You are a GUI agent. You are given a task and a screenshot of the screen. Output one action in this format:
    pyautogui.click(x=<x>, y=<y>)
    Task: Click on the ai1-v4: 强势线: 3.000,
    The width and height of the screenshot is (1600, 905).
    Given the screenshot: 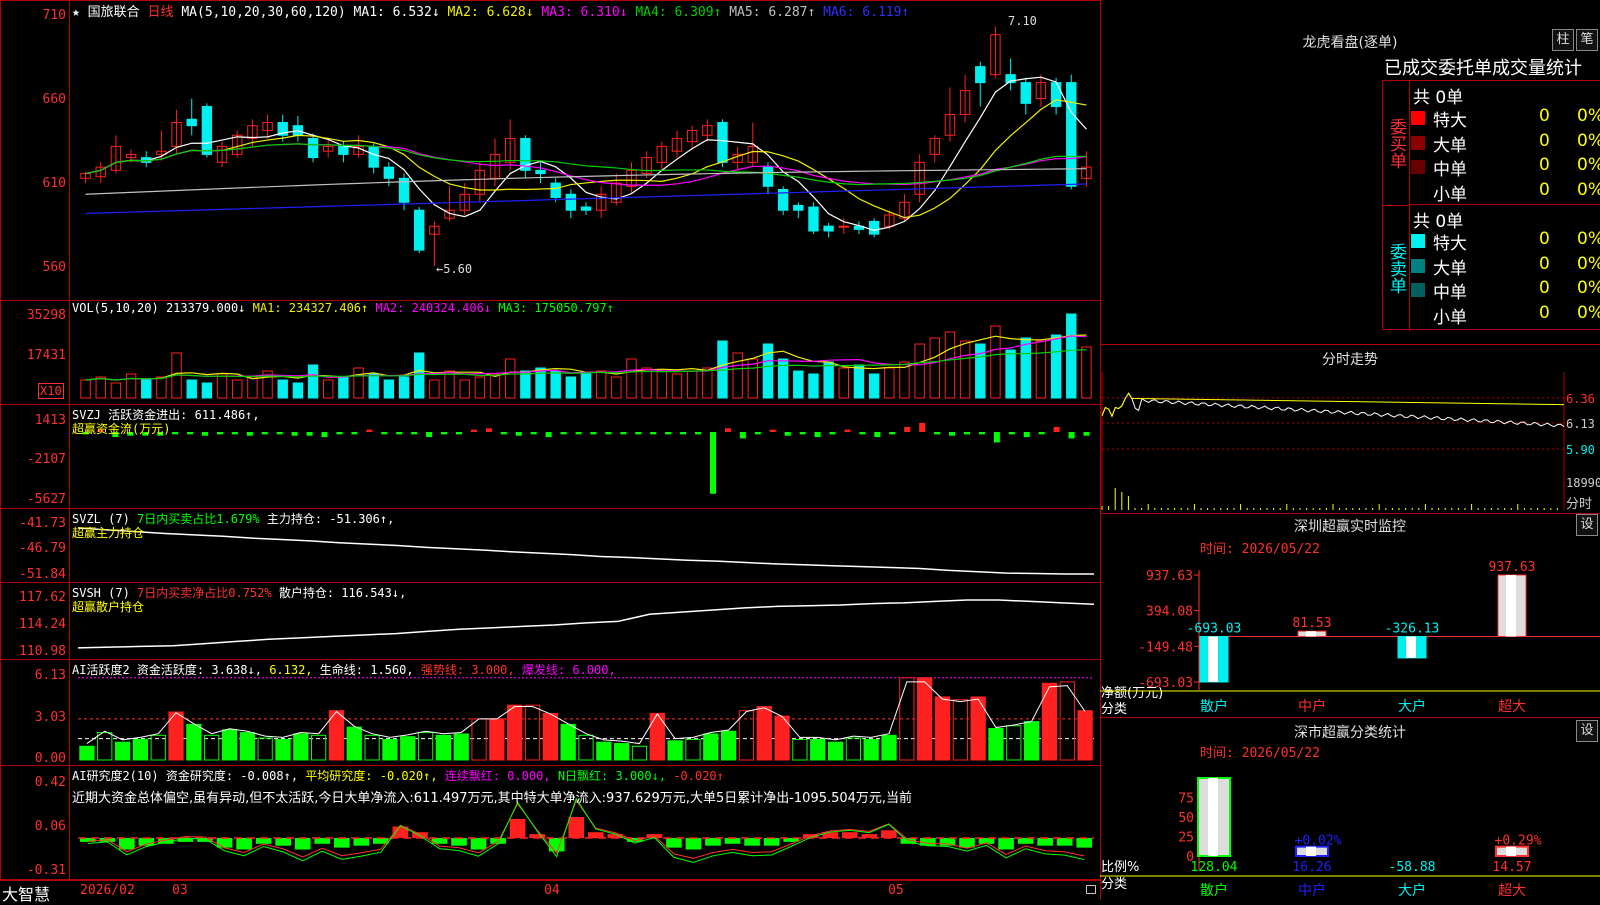 What is the action you would take?
    pyautogui.click(x=467, y=670)
    